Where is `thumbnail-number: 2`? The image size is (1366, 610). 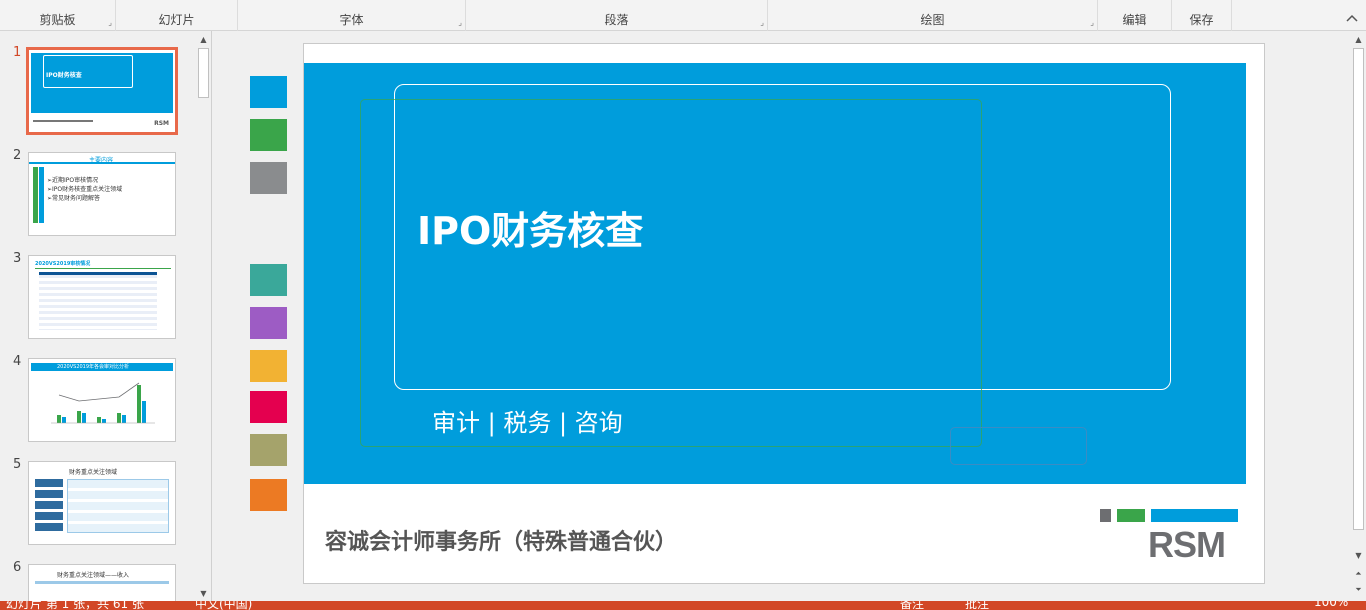 thumbnail-number: 2 is located at coordinates (17, 155).